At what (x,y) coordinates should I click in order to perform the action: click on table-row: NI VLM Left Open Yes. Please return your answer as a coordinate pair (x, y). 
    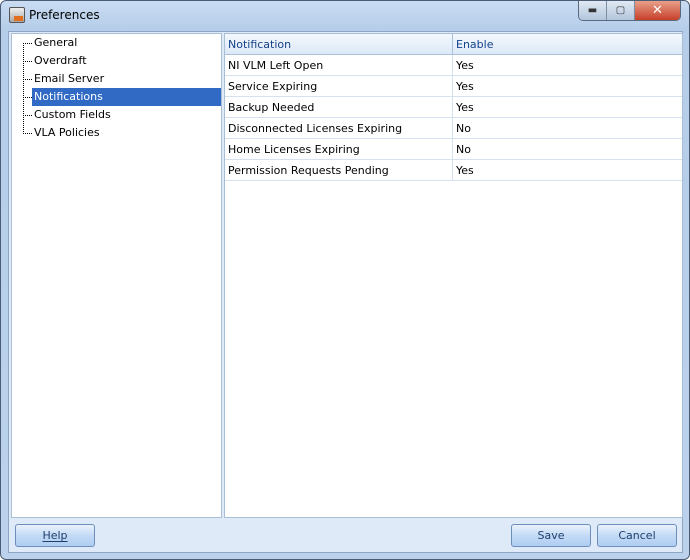
    Looking at the image, I should click on (453, 65).